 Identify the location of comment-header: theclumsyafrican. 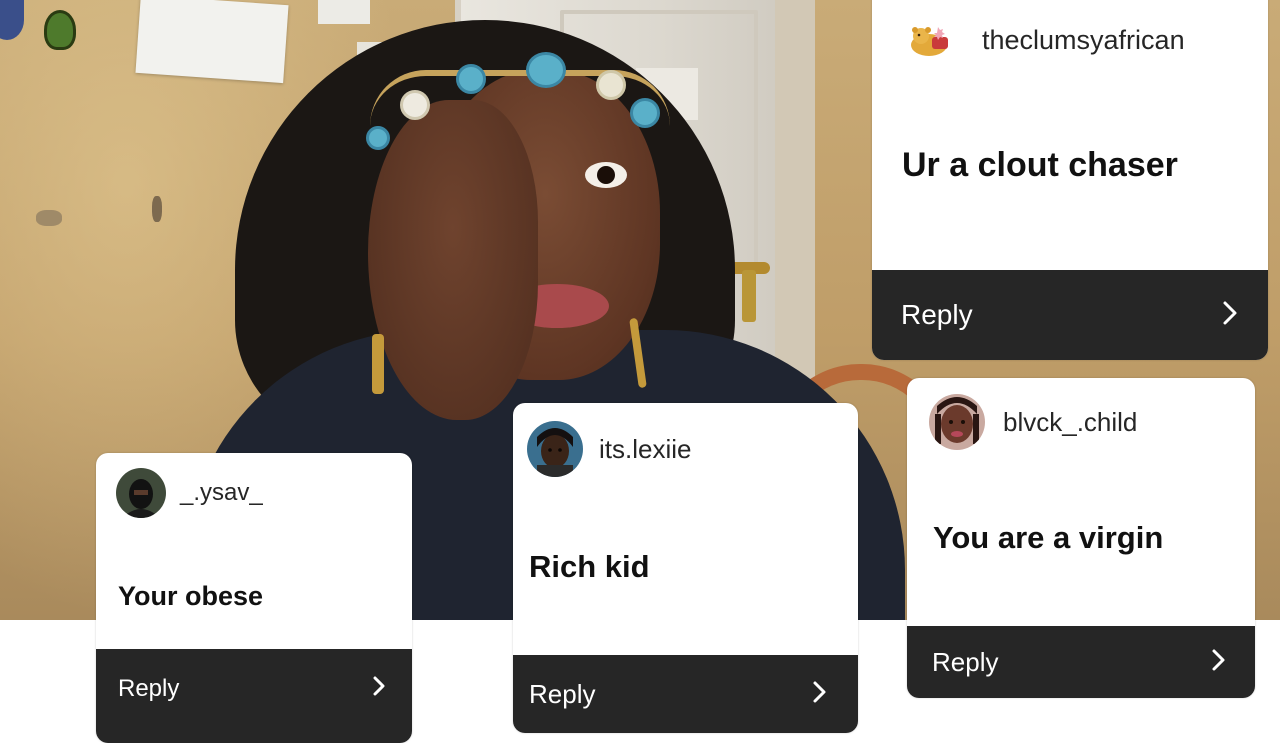
(1045, 40).